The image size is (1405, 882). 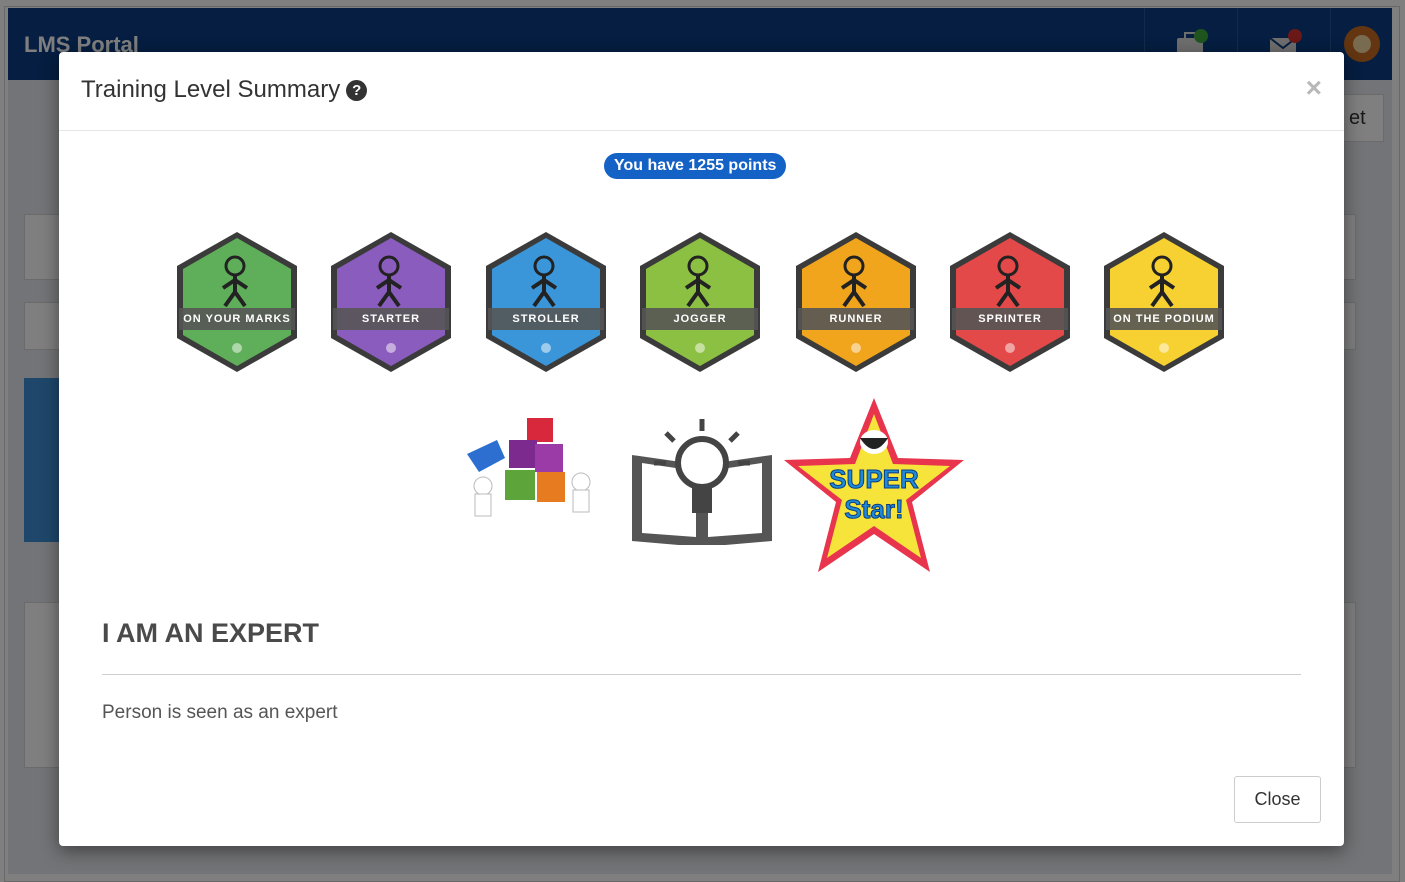 I want to click on modal-header: Training Level Summary? ×, so click(x=701, y=91).